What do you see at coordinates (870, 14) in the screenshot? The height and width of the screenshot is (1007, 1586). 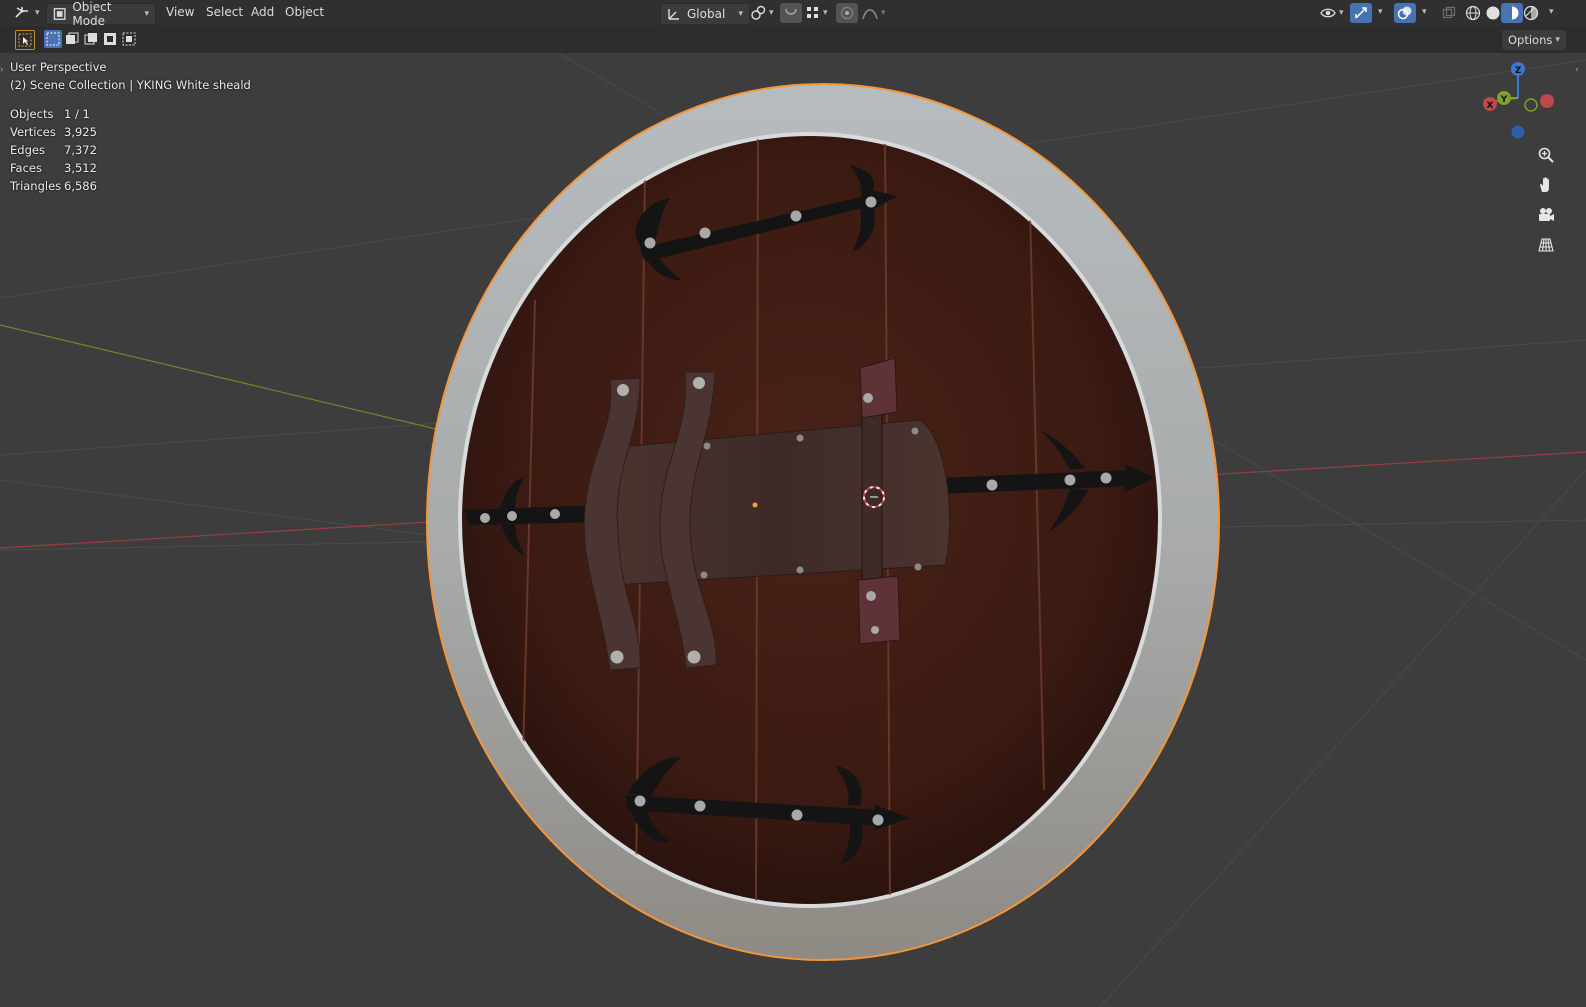 I see `falloff-icon` at bounding box center [870, 14].